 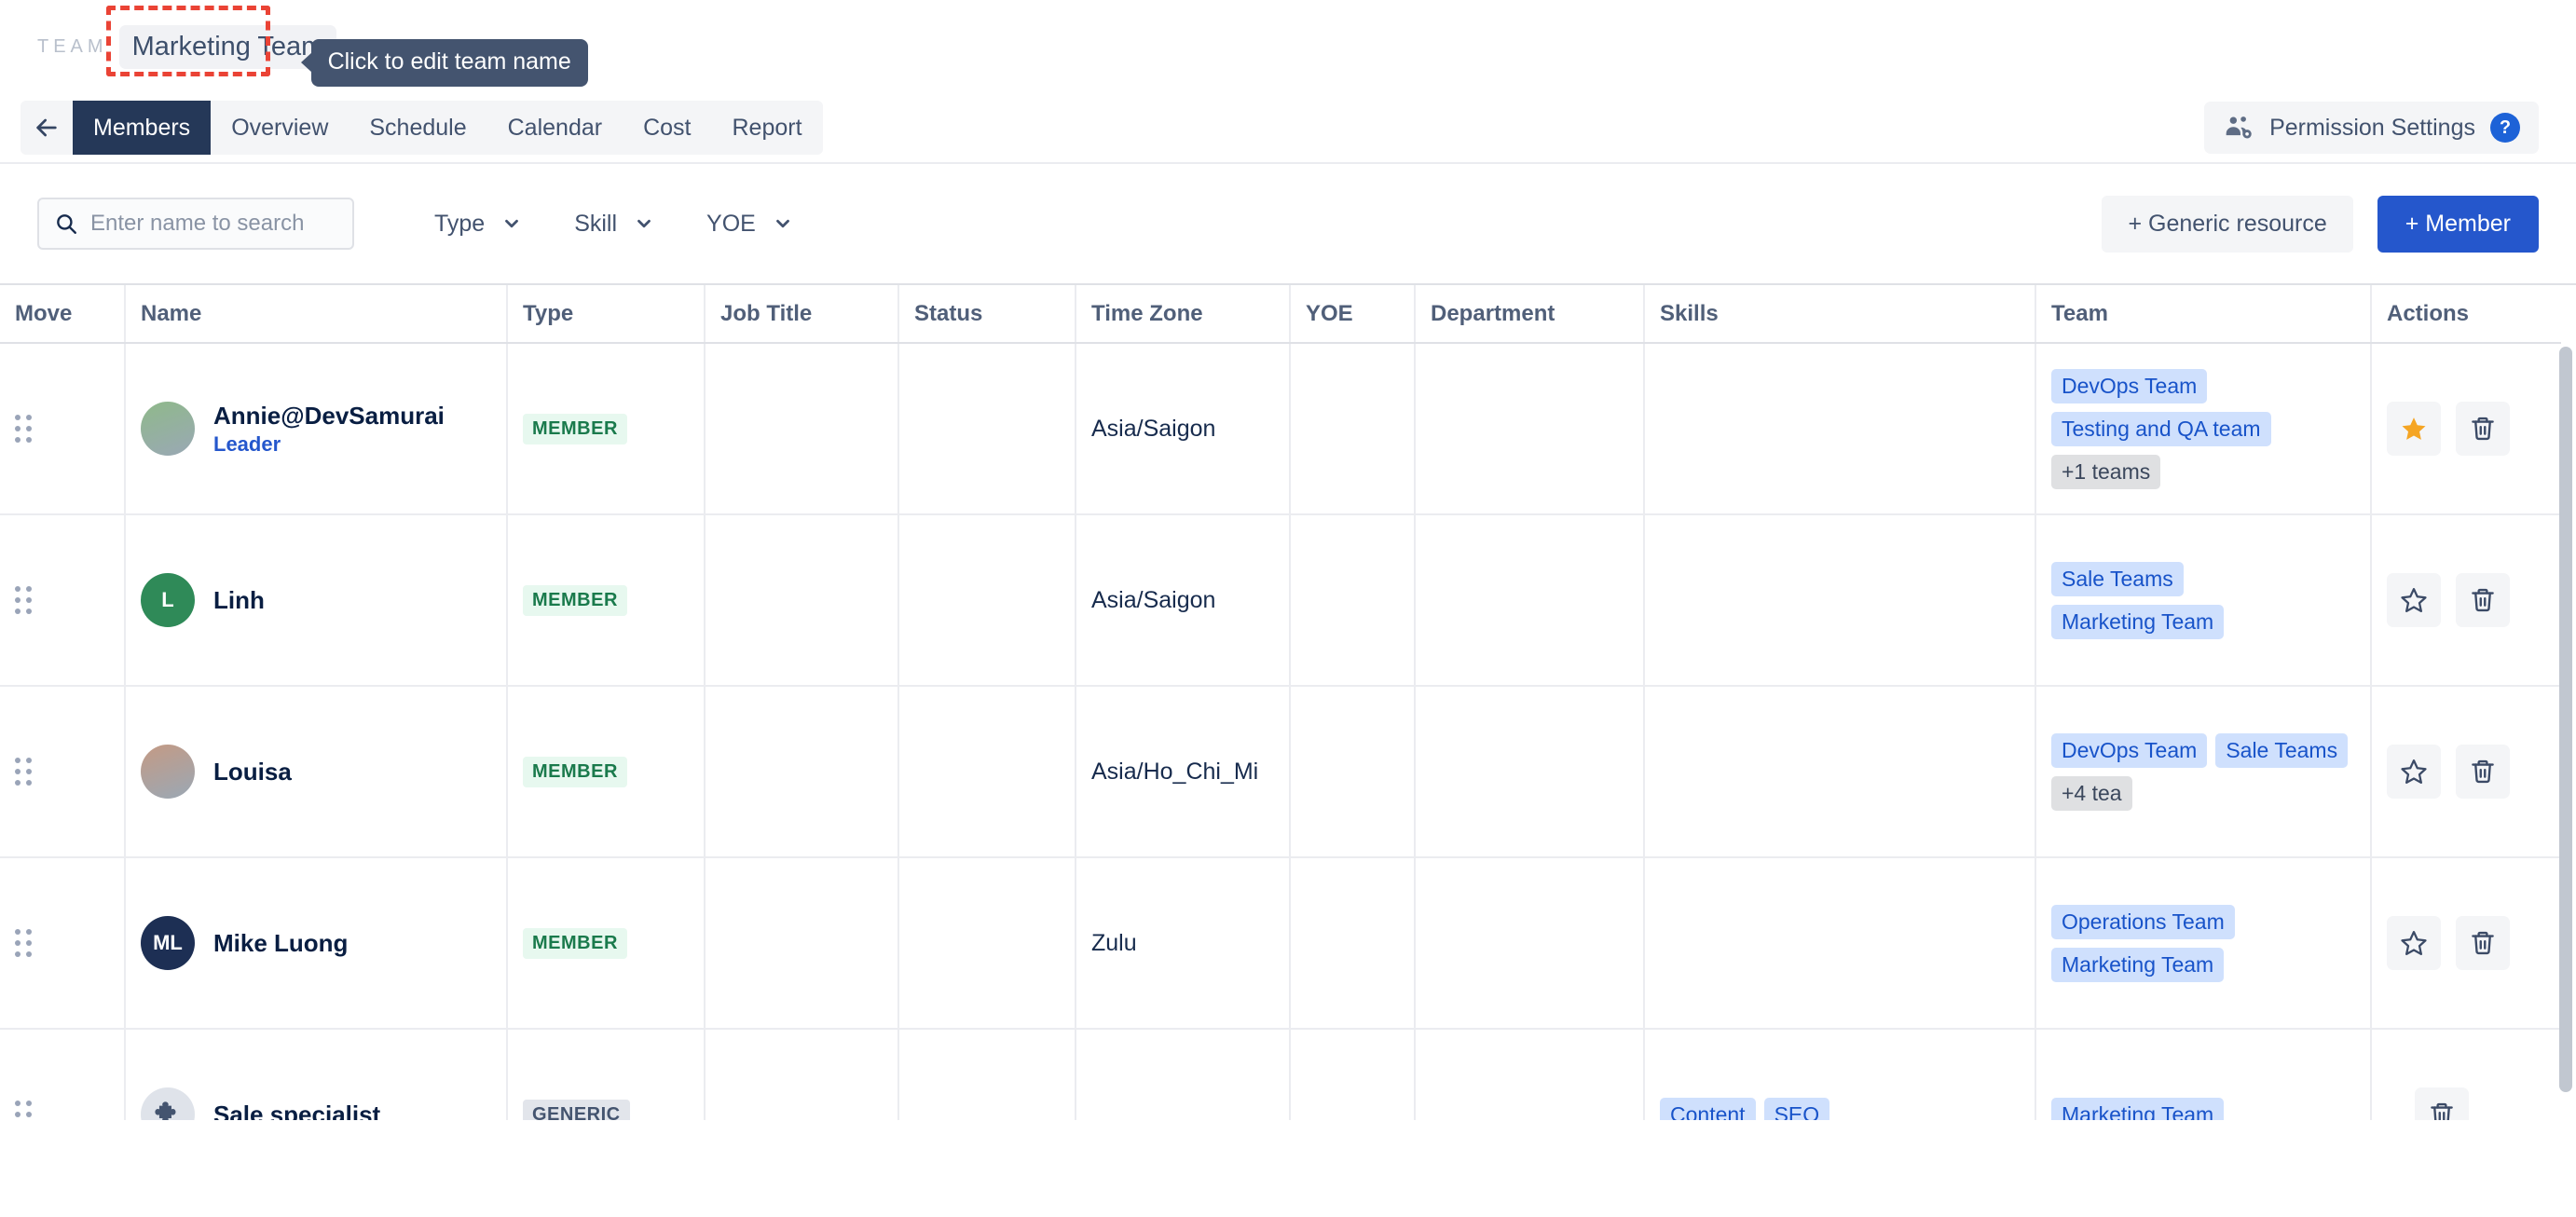 I want to click on skills-cell: Content SEO, so click(x=1840, y=1075).